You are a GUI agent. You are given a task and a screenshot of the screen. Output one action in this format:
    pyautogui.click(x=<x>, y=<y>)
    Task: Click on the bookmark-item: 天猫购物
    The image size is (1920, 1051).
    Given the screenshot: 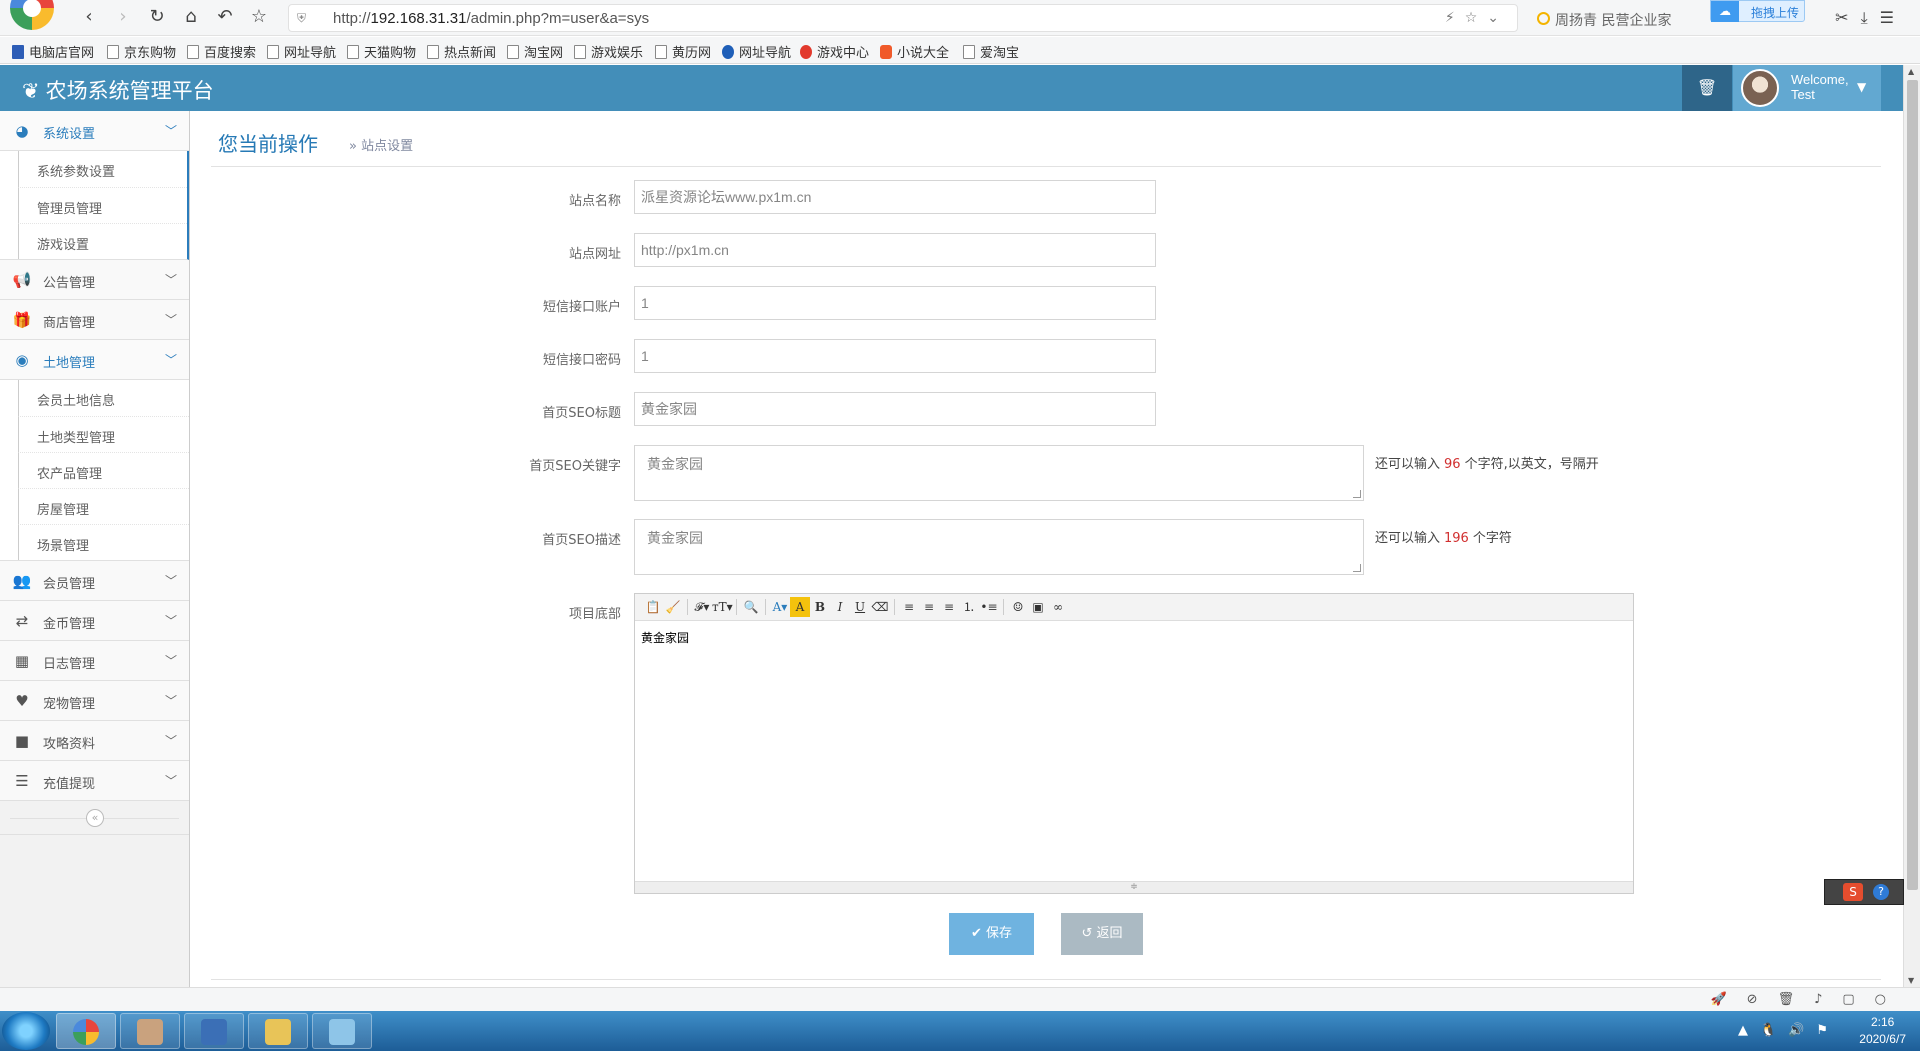 What is the action you would take?
    pyautogui.click(x=381, y=51)
    